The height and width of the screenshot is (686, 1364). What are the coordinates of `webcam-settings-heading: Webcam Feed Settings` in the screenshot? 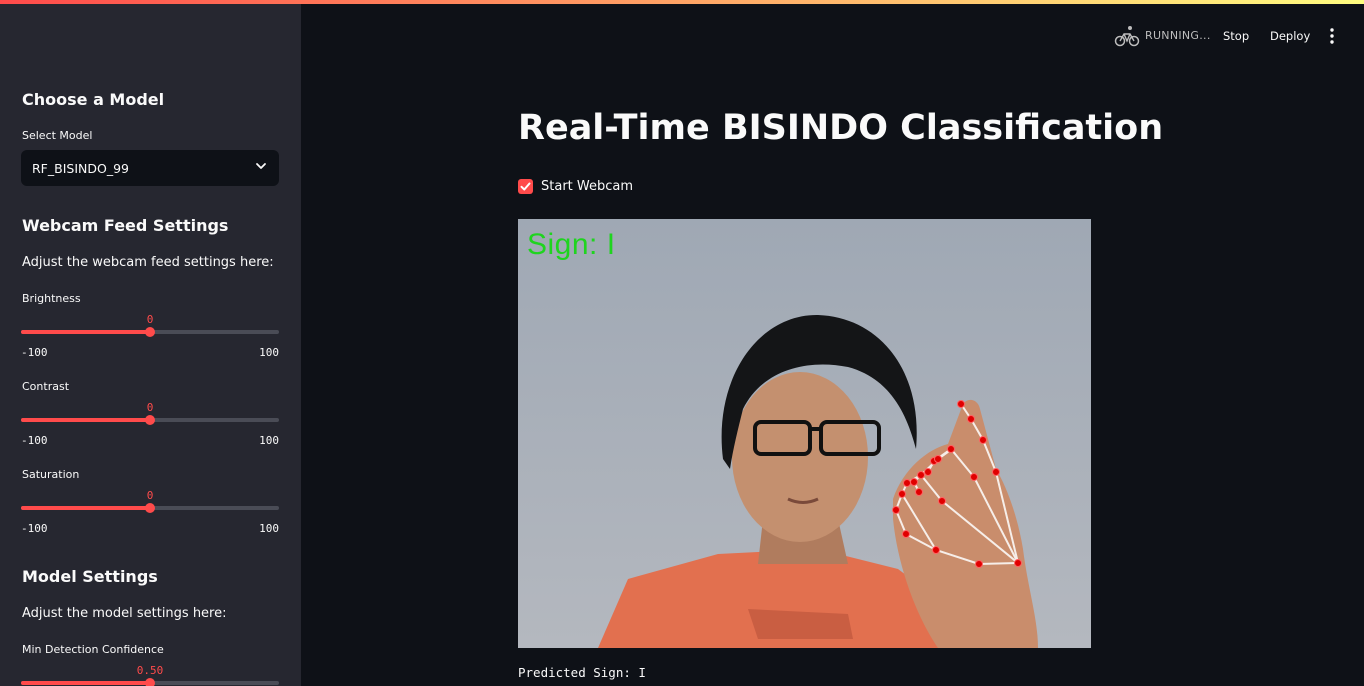 It's located at (125, 225).